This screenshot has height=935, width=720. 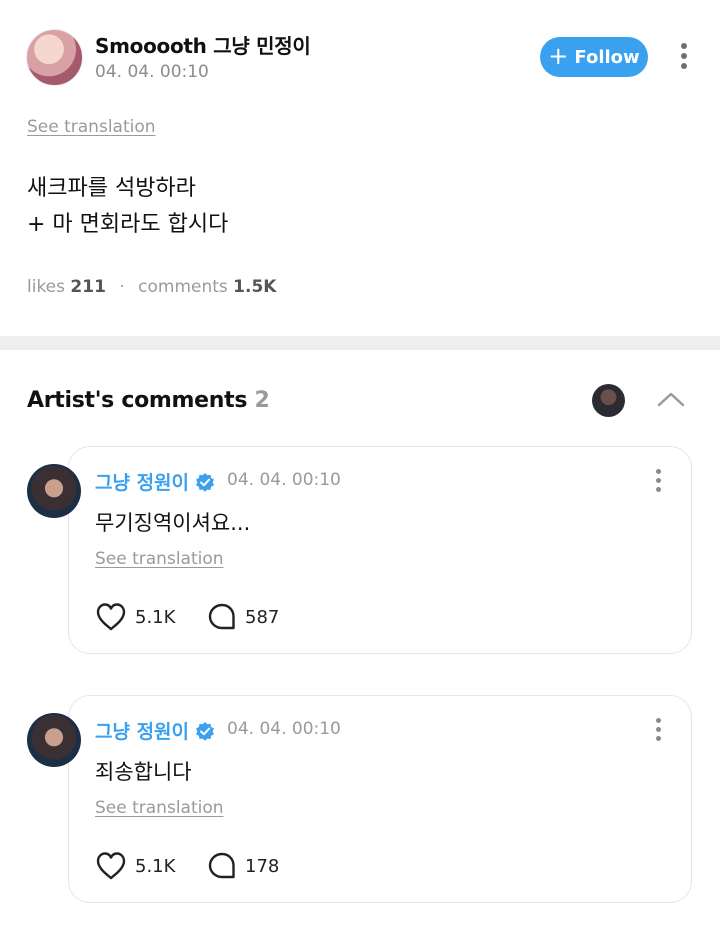 What do you see at coordinates (128, 224) in the screenshot?
I see `post-body-line: + 마 면회라도 합시다` at bounding box center [128, 224].